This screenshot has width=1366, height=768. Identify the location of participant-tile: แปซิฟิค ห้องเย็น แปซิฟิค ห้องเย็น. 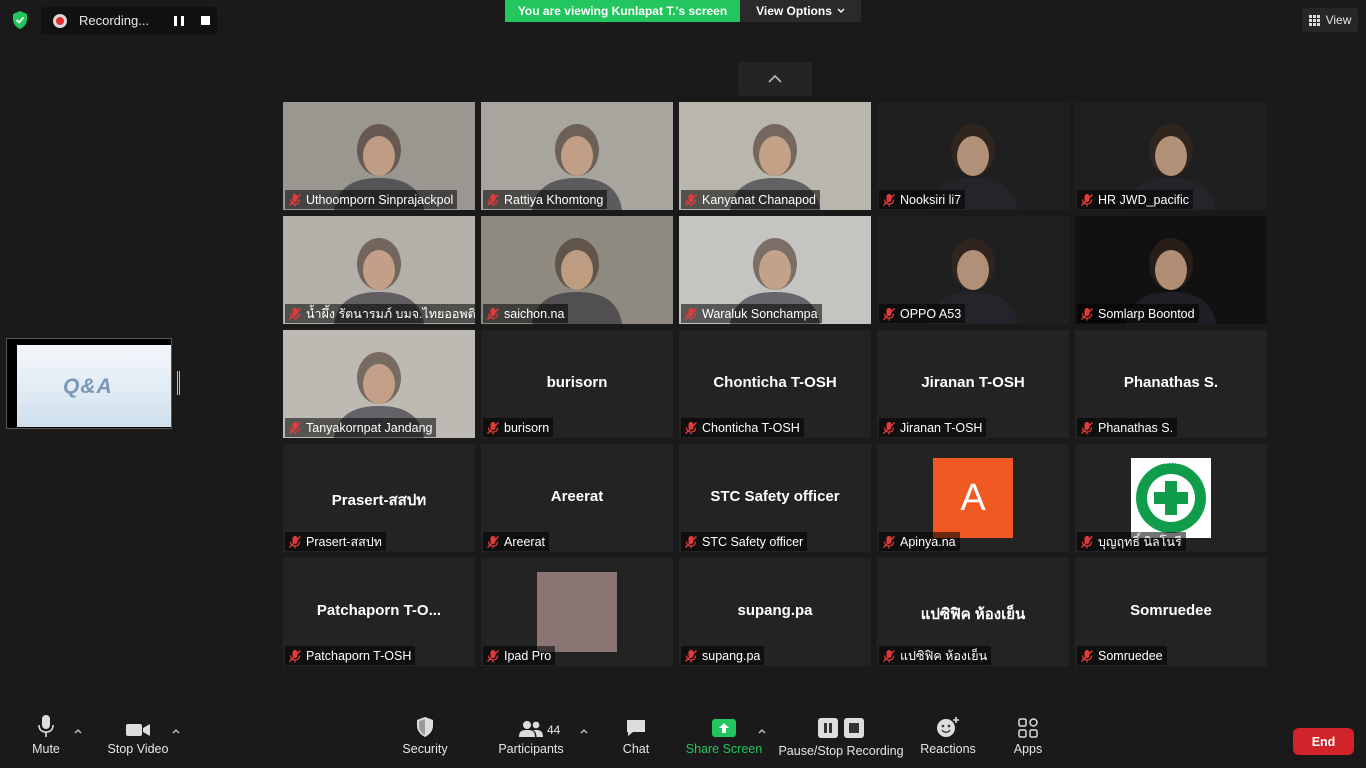
(973, 612).